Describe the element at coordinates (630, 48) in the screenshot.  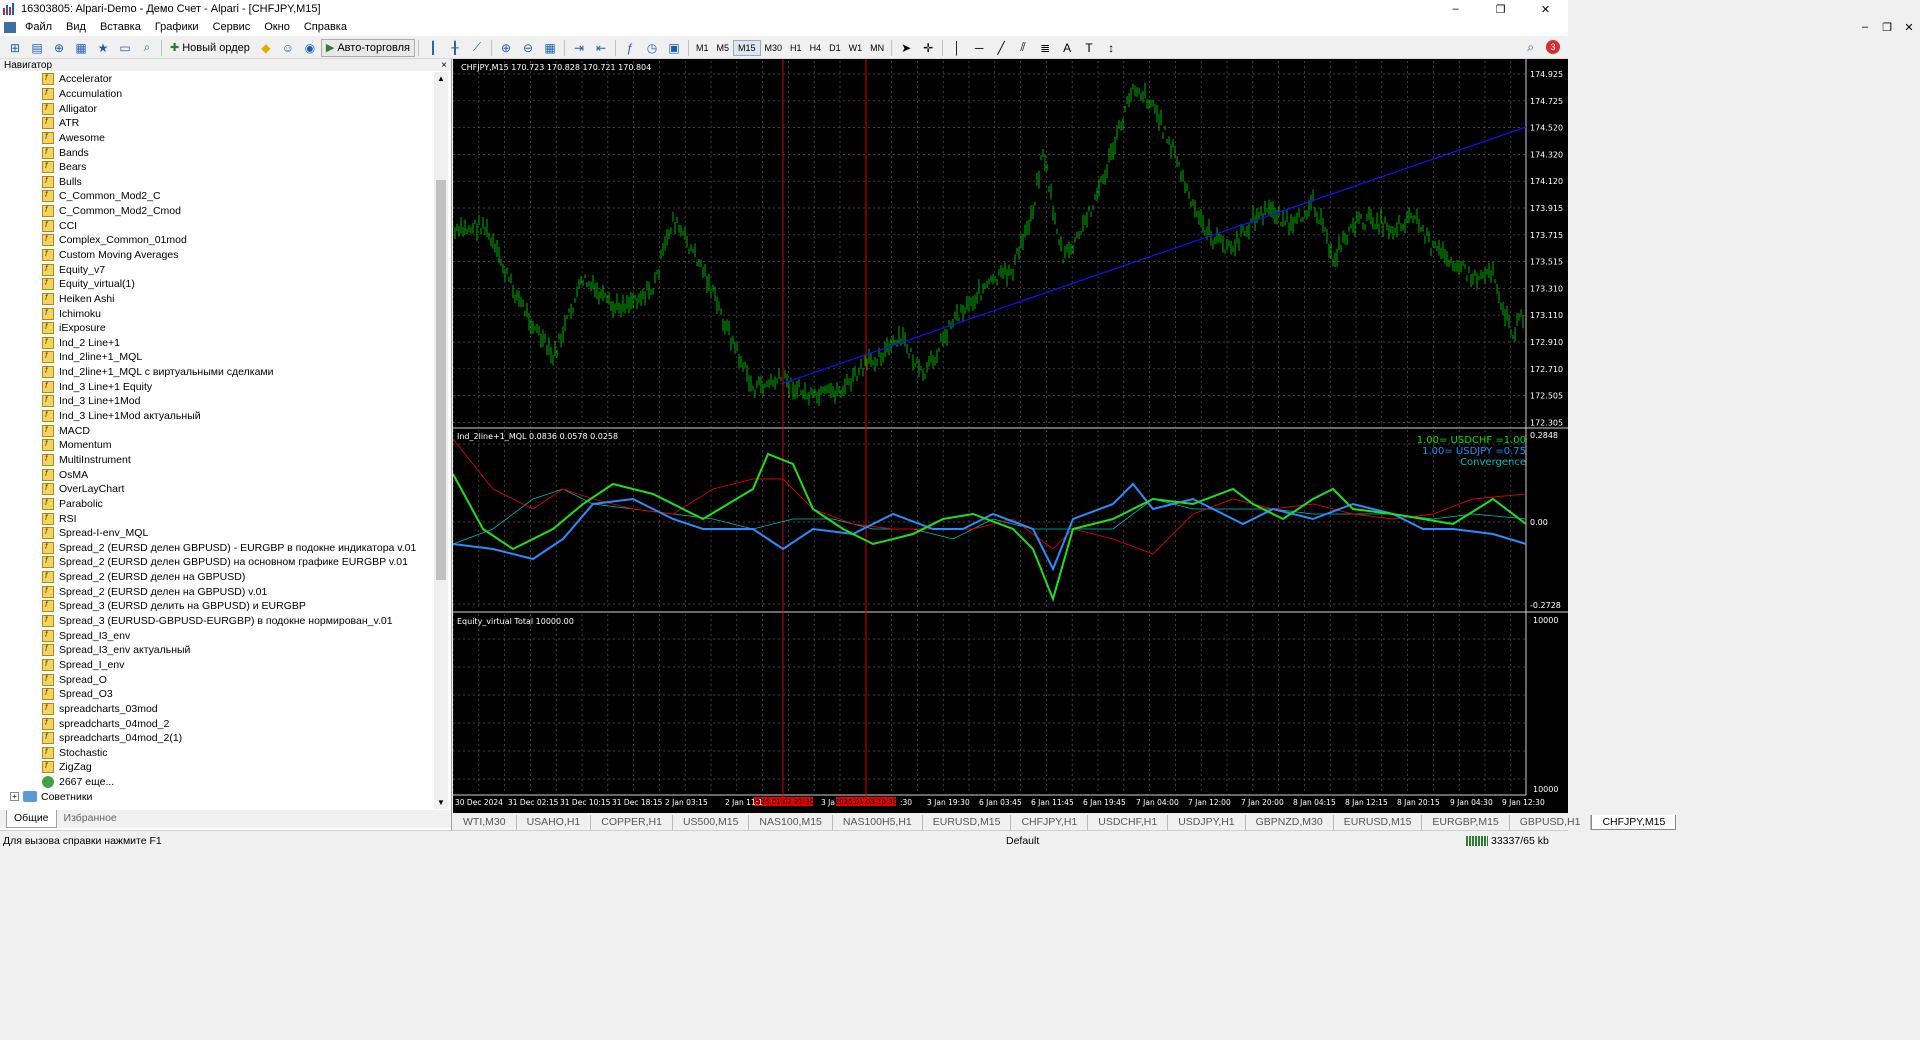
I see `indicators-icon: ƒ` at that location.